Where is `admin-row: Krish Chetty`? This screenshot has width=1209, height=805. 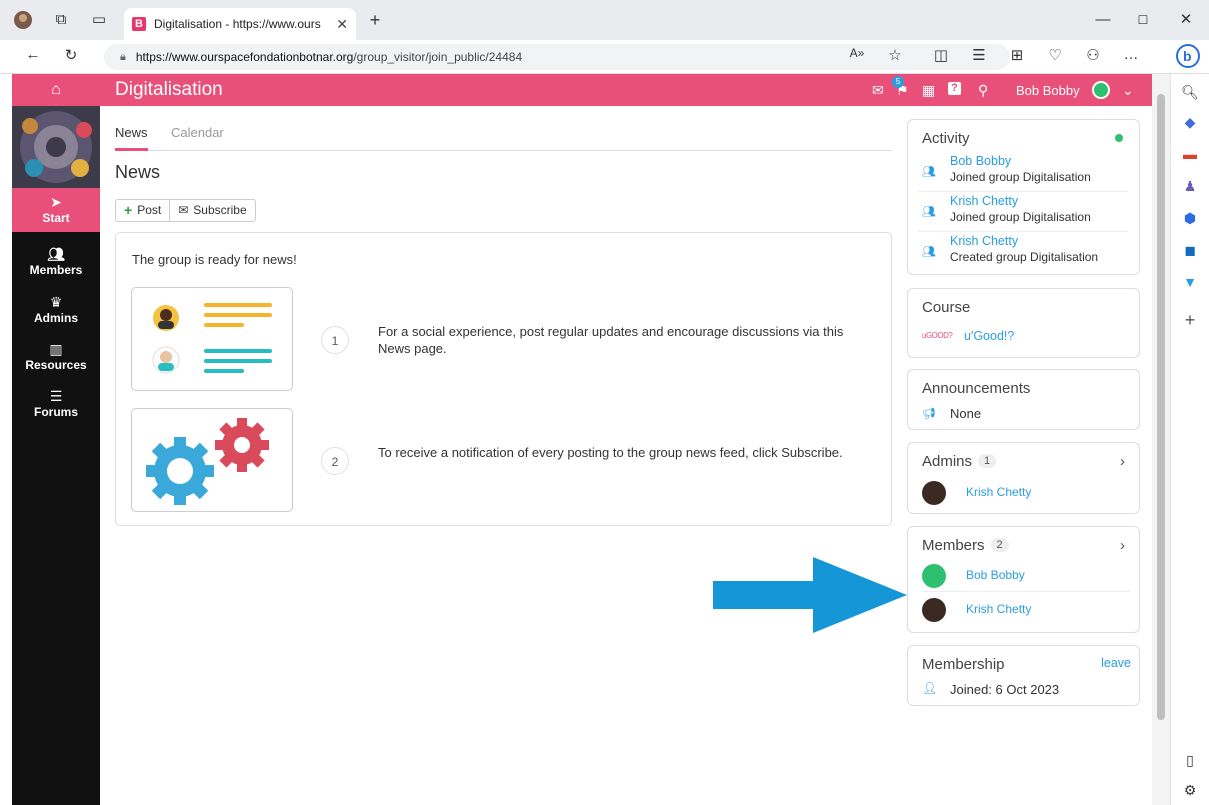 admin-row: Krish Chetty is located at coordinates (1026, 493).